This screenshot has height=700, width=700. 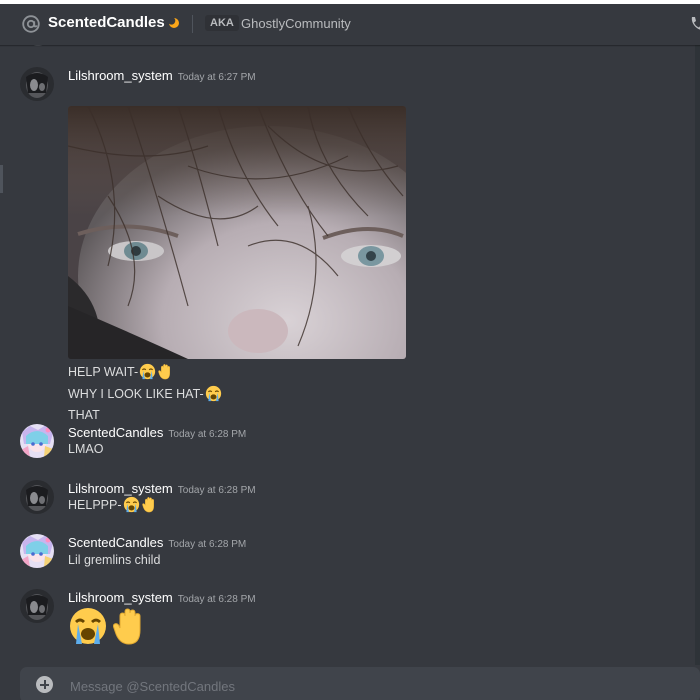 I want to click on message-line: HELPPP-, so click(x=113, y=504).